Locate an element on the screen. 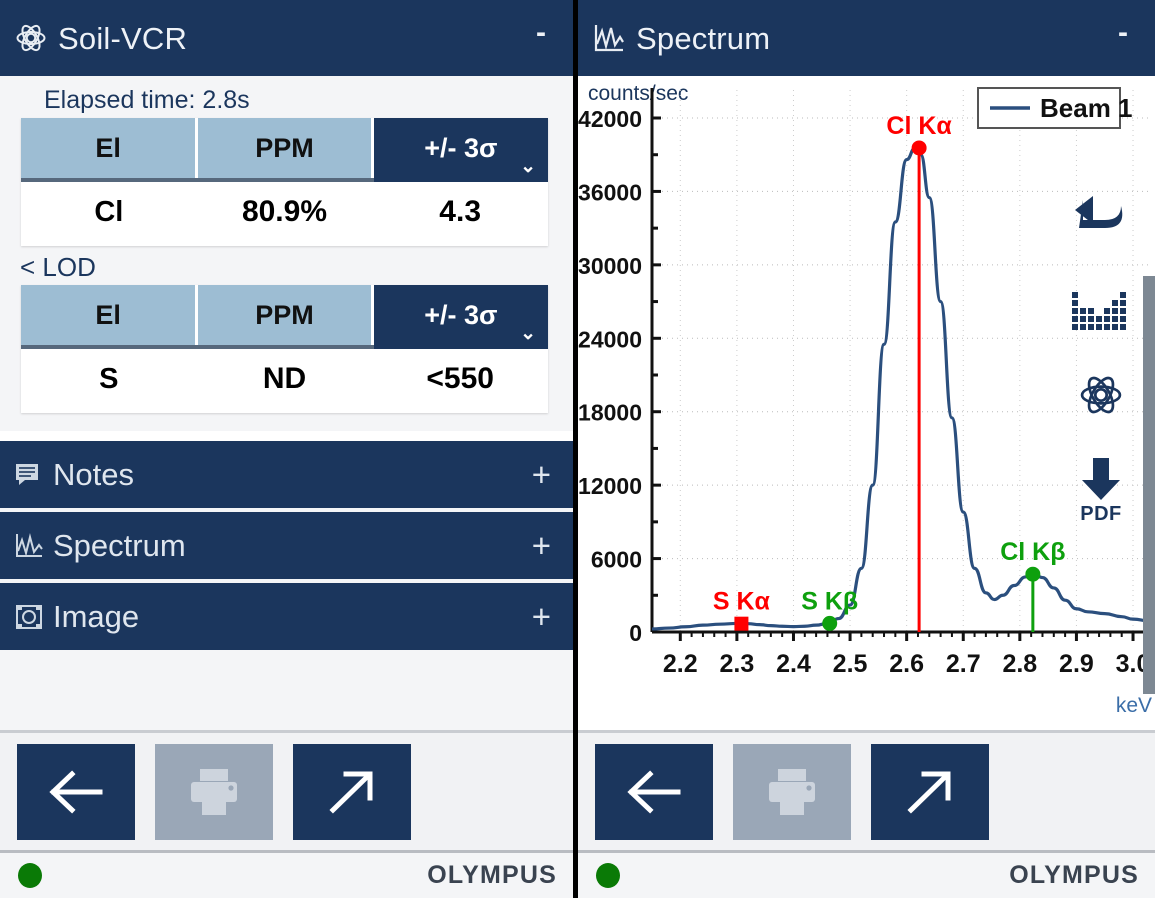 The width and height of the screenshot is (1160, 898). left-panel-filler is located at coordinates (286, 692).